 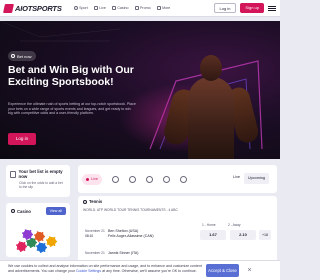 I want to click on casino-view-all-button: View all, so click(x=55, y=211).